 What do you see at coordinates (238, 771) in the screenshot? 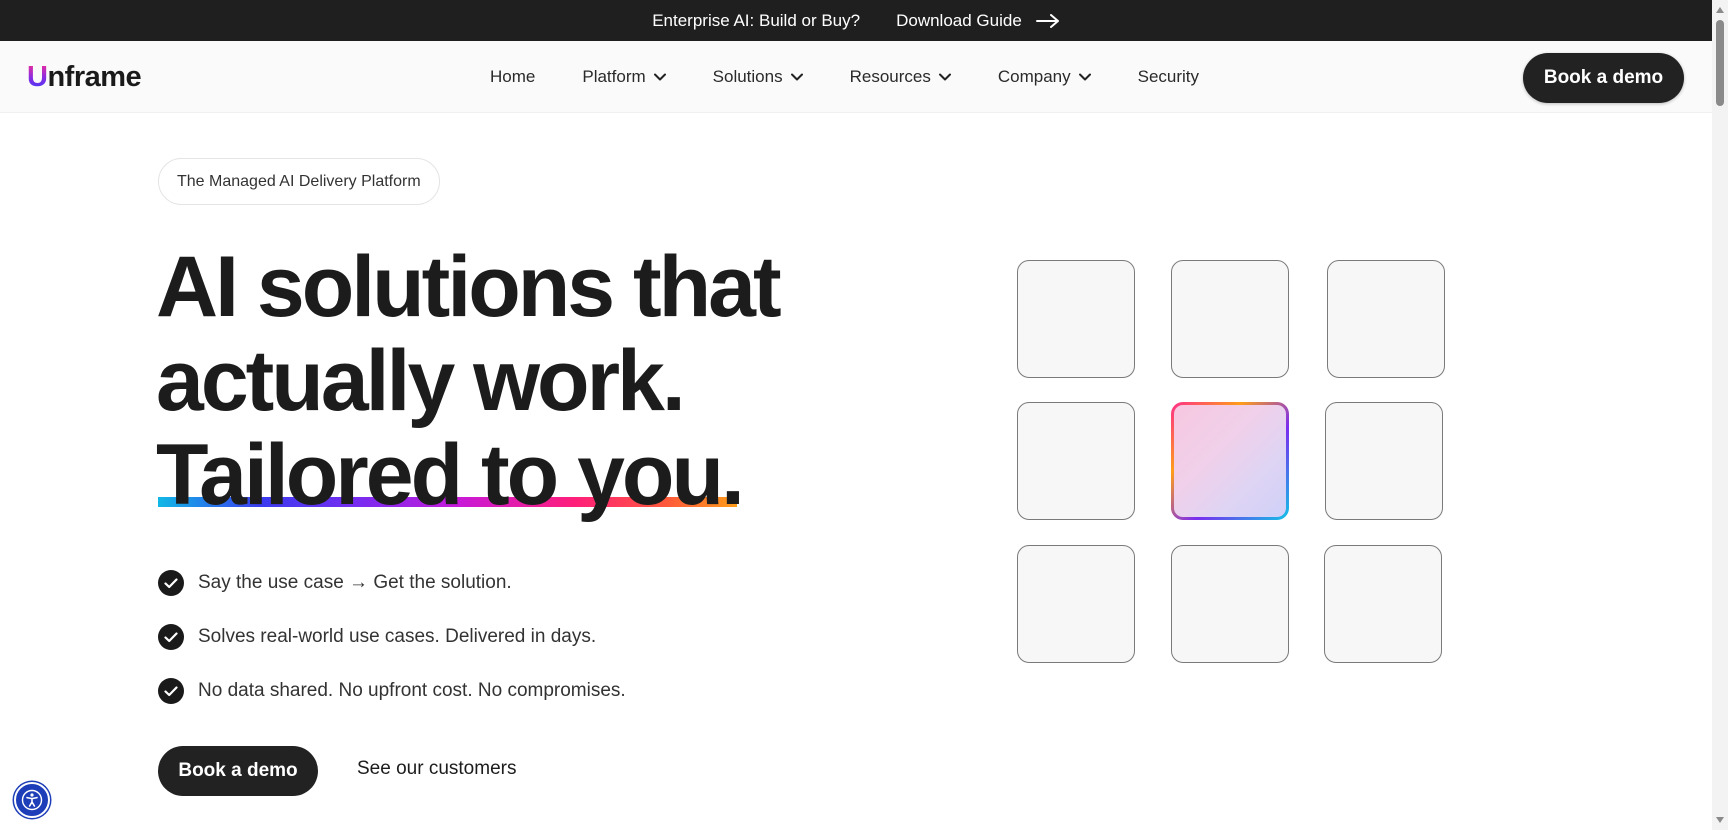
I see `hero-book-demo-button: Book a demo` at bounding box center [238, 771].